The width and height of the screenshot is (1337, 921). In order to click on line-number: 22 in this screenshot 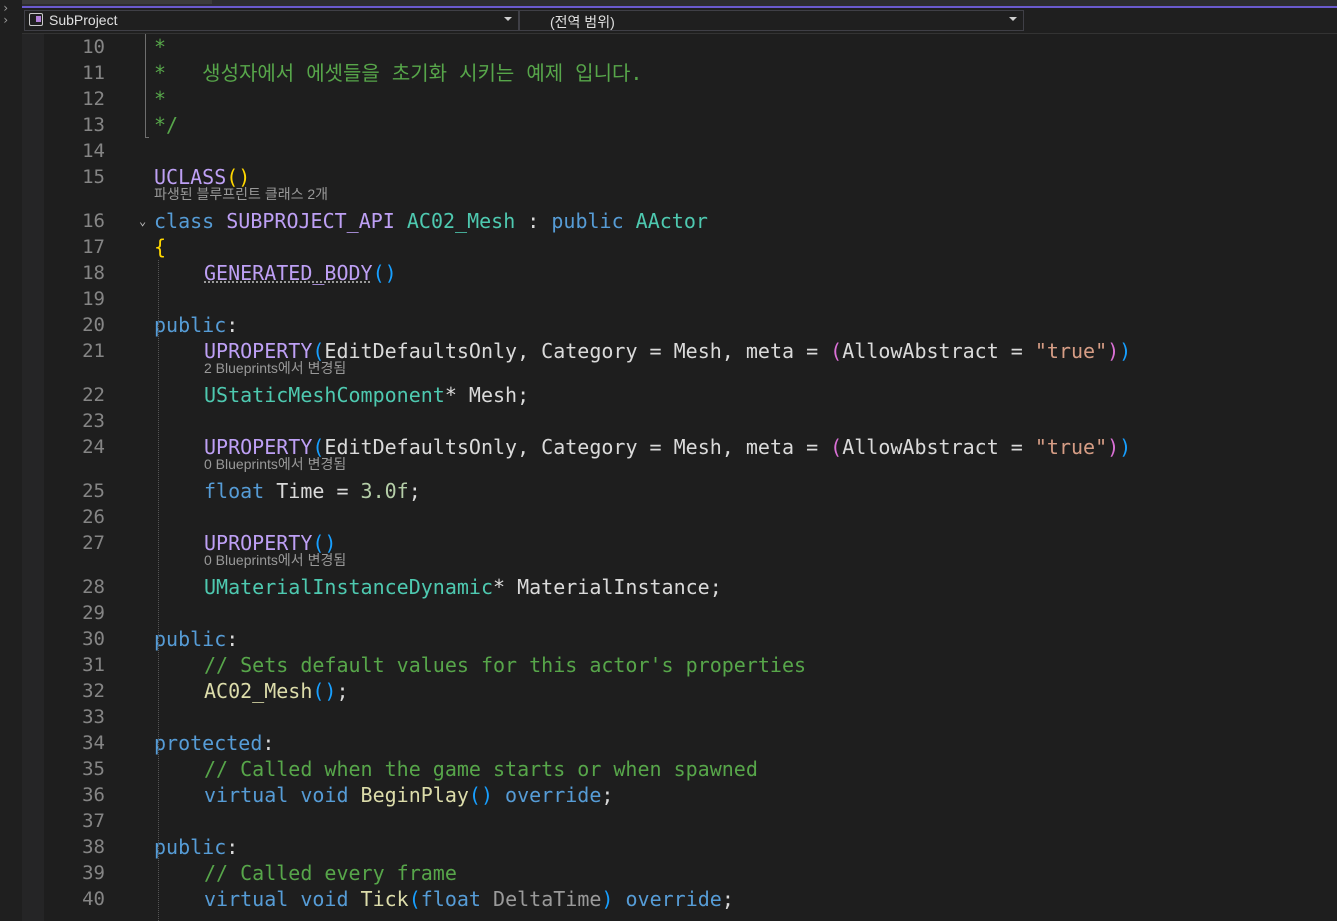, I will do `click(93, 395)`.